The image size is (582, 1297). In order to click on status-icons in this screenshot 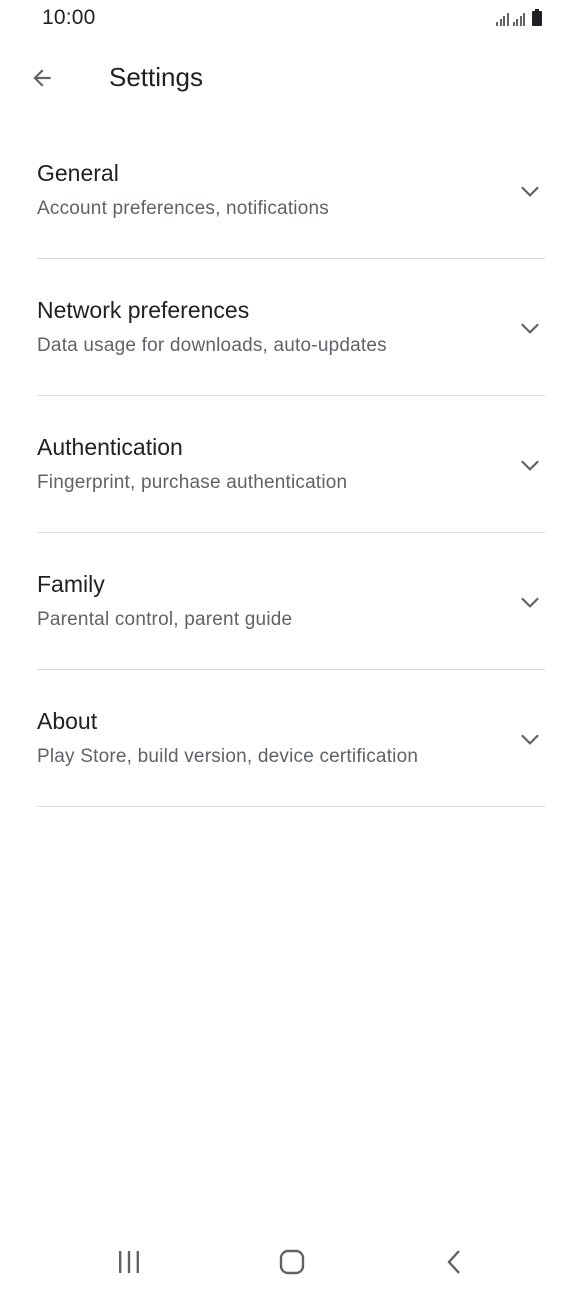, I will do `click(519, 17)`.